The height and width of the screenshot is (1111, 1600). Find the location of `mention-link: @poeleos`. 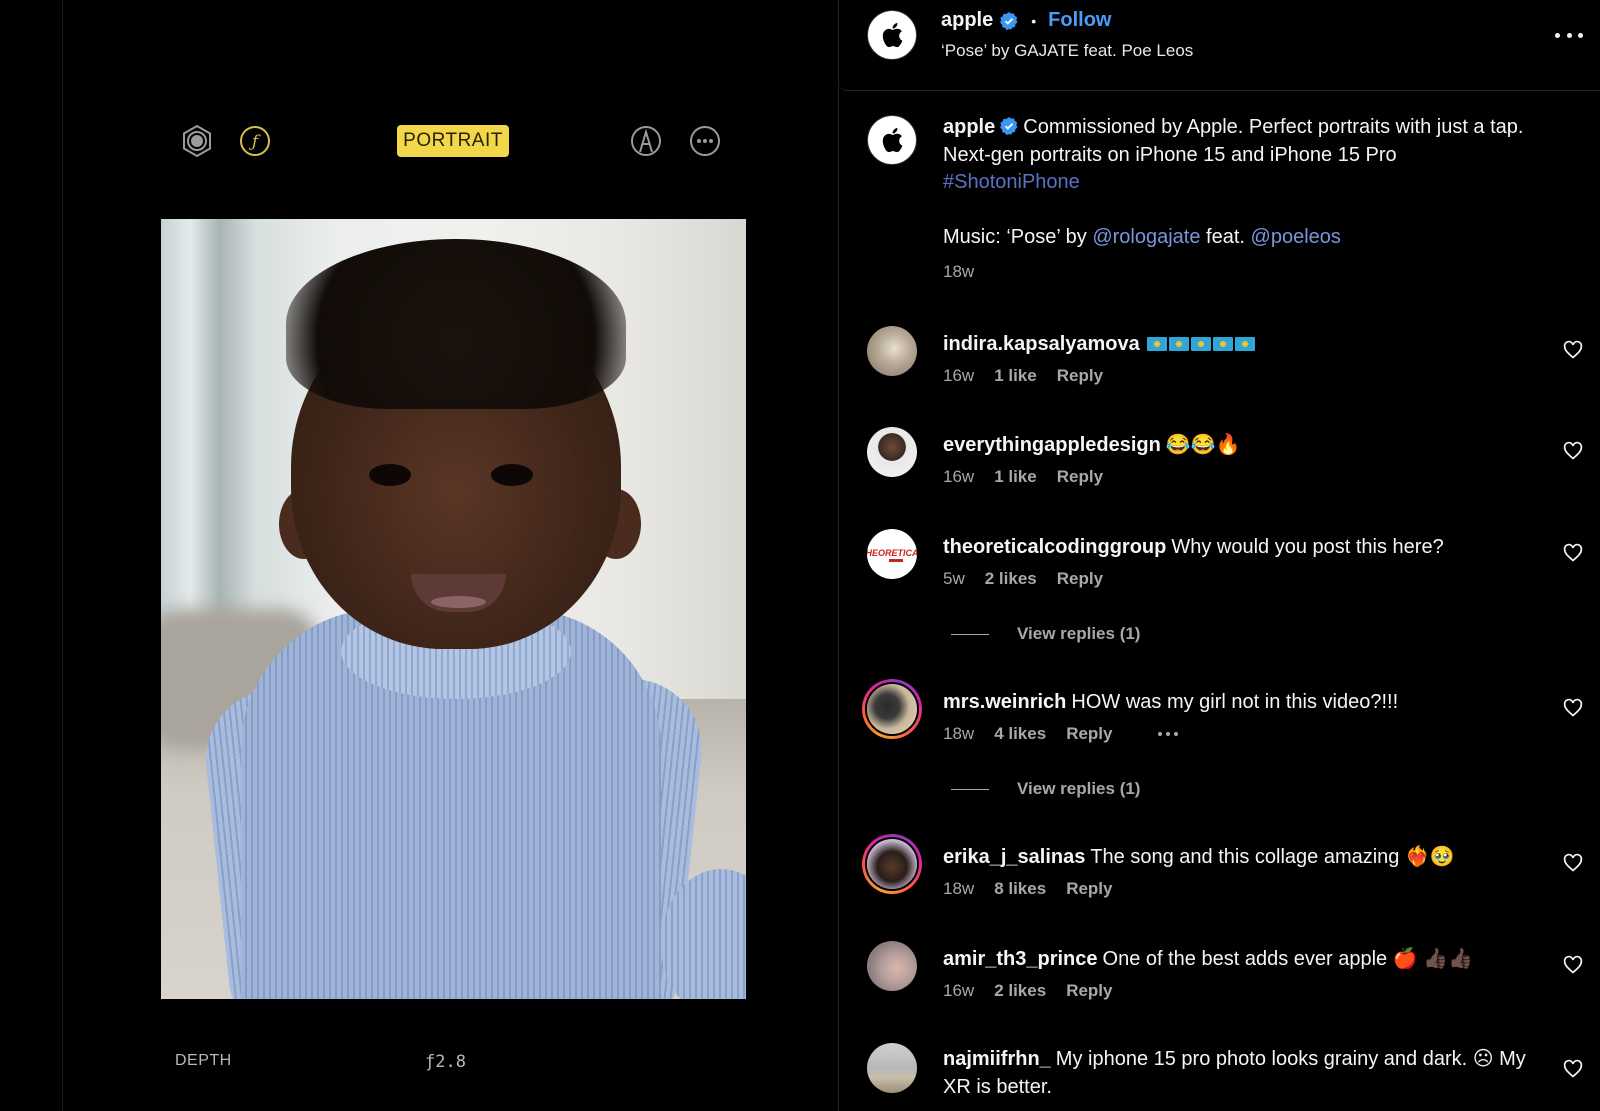

mention-link: @poeleos is located at coordinates (1296, 237).